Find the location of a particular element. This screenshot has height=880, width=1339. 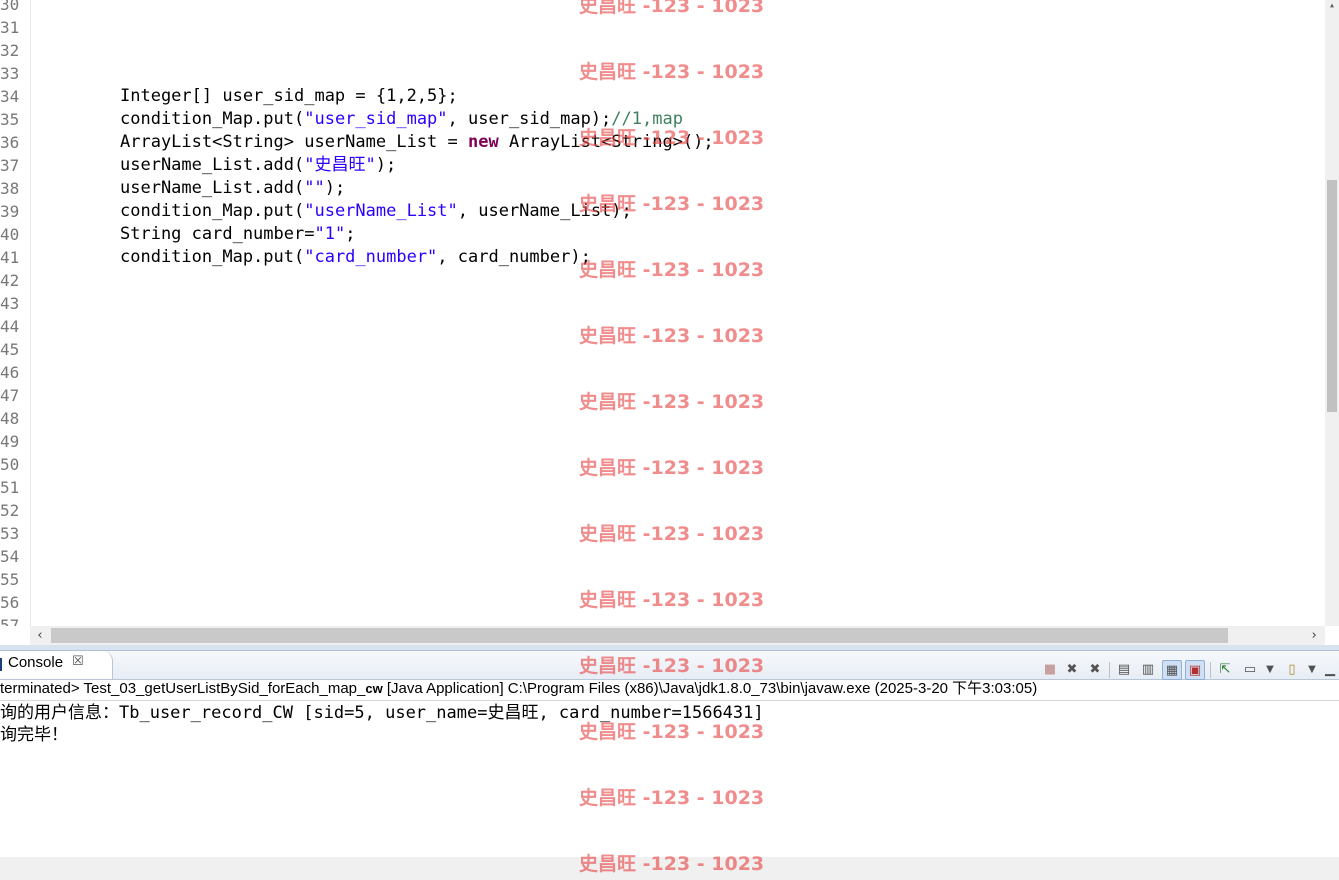

display-console-icon: ▭ is located at coordinates (1250, 670).